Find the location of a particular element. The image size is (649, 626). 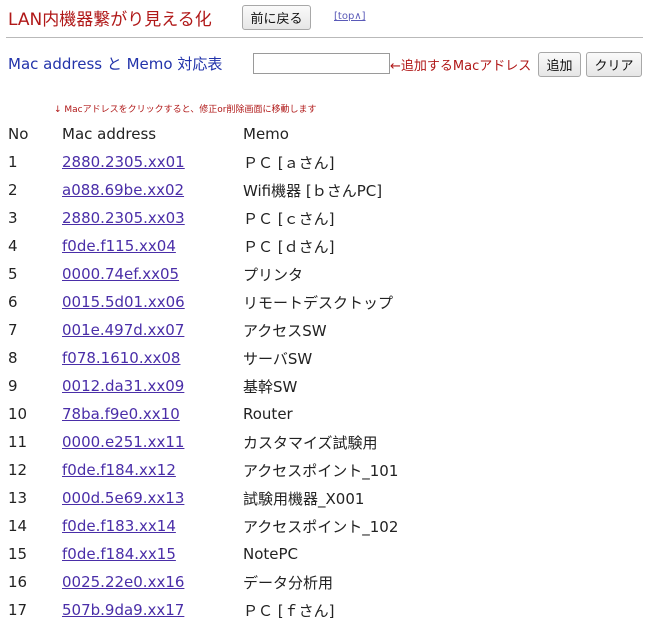

memo-cell: データ分析用 is located at coordinates (288, 582).